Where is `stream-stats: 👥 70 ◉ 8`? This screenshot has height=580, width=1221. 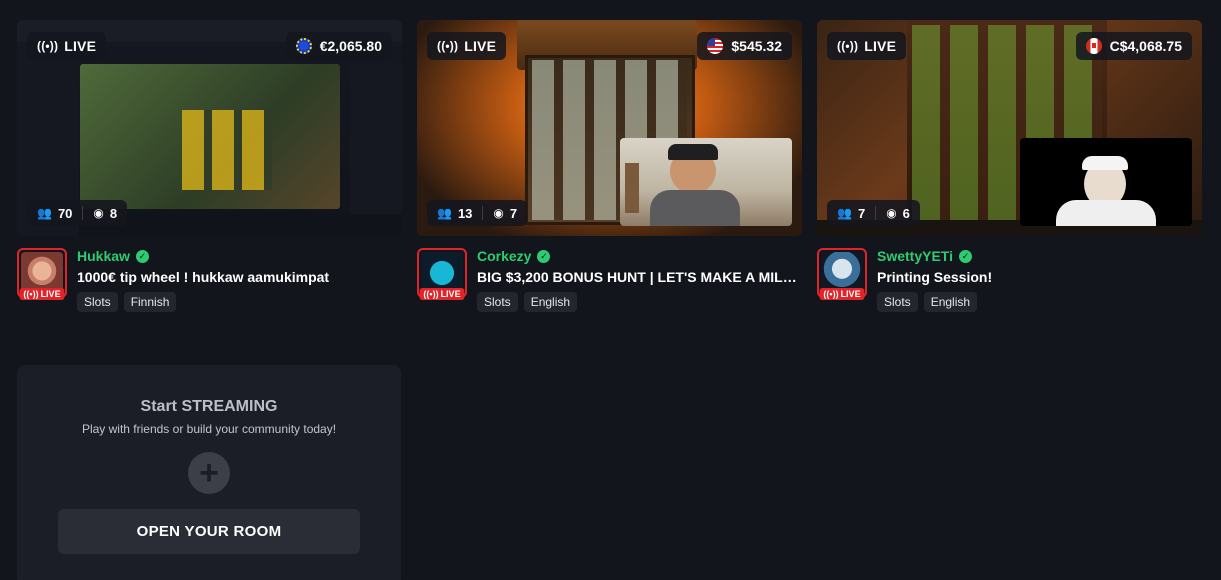 stream-stats: 👥 70 ◉ 8 is located at coordinates (77, 213).